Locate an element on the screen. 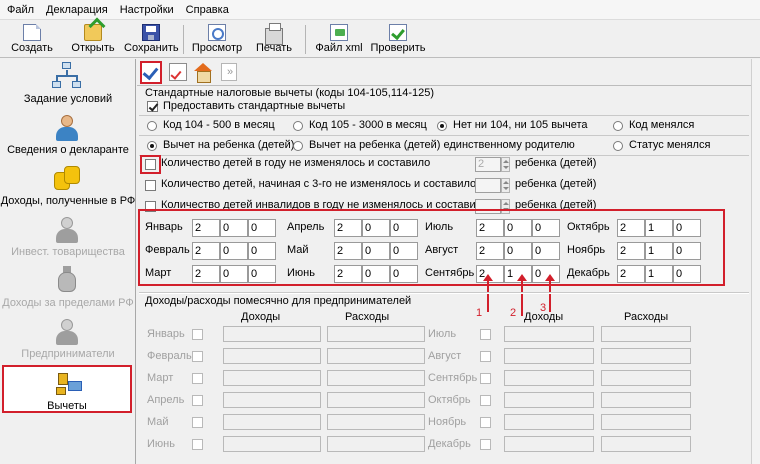  sidebar-item-income-abroad: Доходы за пределами РФ is located at coordinates (68, 290).